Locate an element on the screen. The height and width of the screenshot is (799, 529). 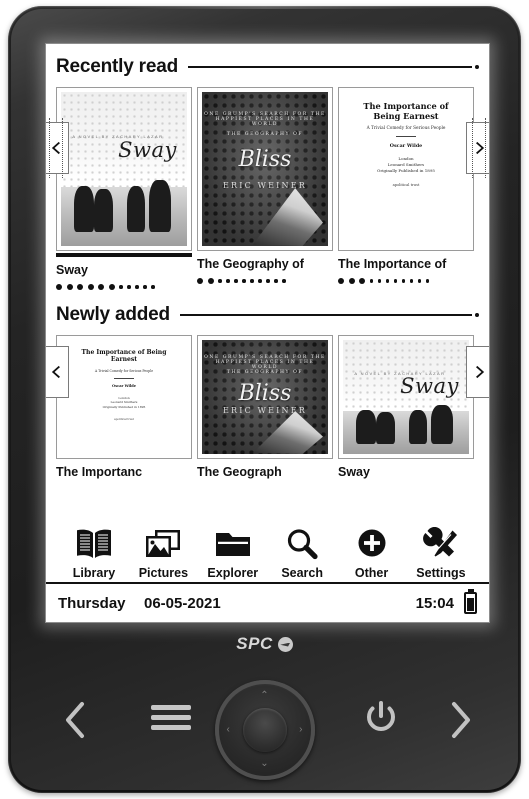
status-day: Thursday is located at coordinates (92, 603).